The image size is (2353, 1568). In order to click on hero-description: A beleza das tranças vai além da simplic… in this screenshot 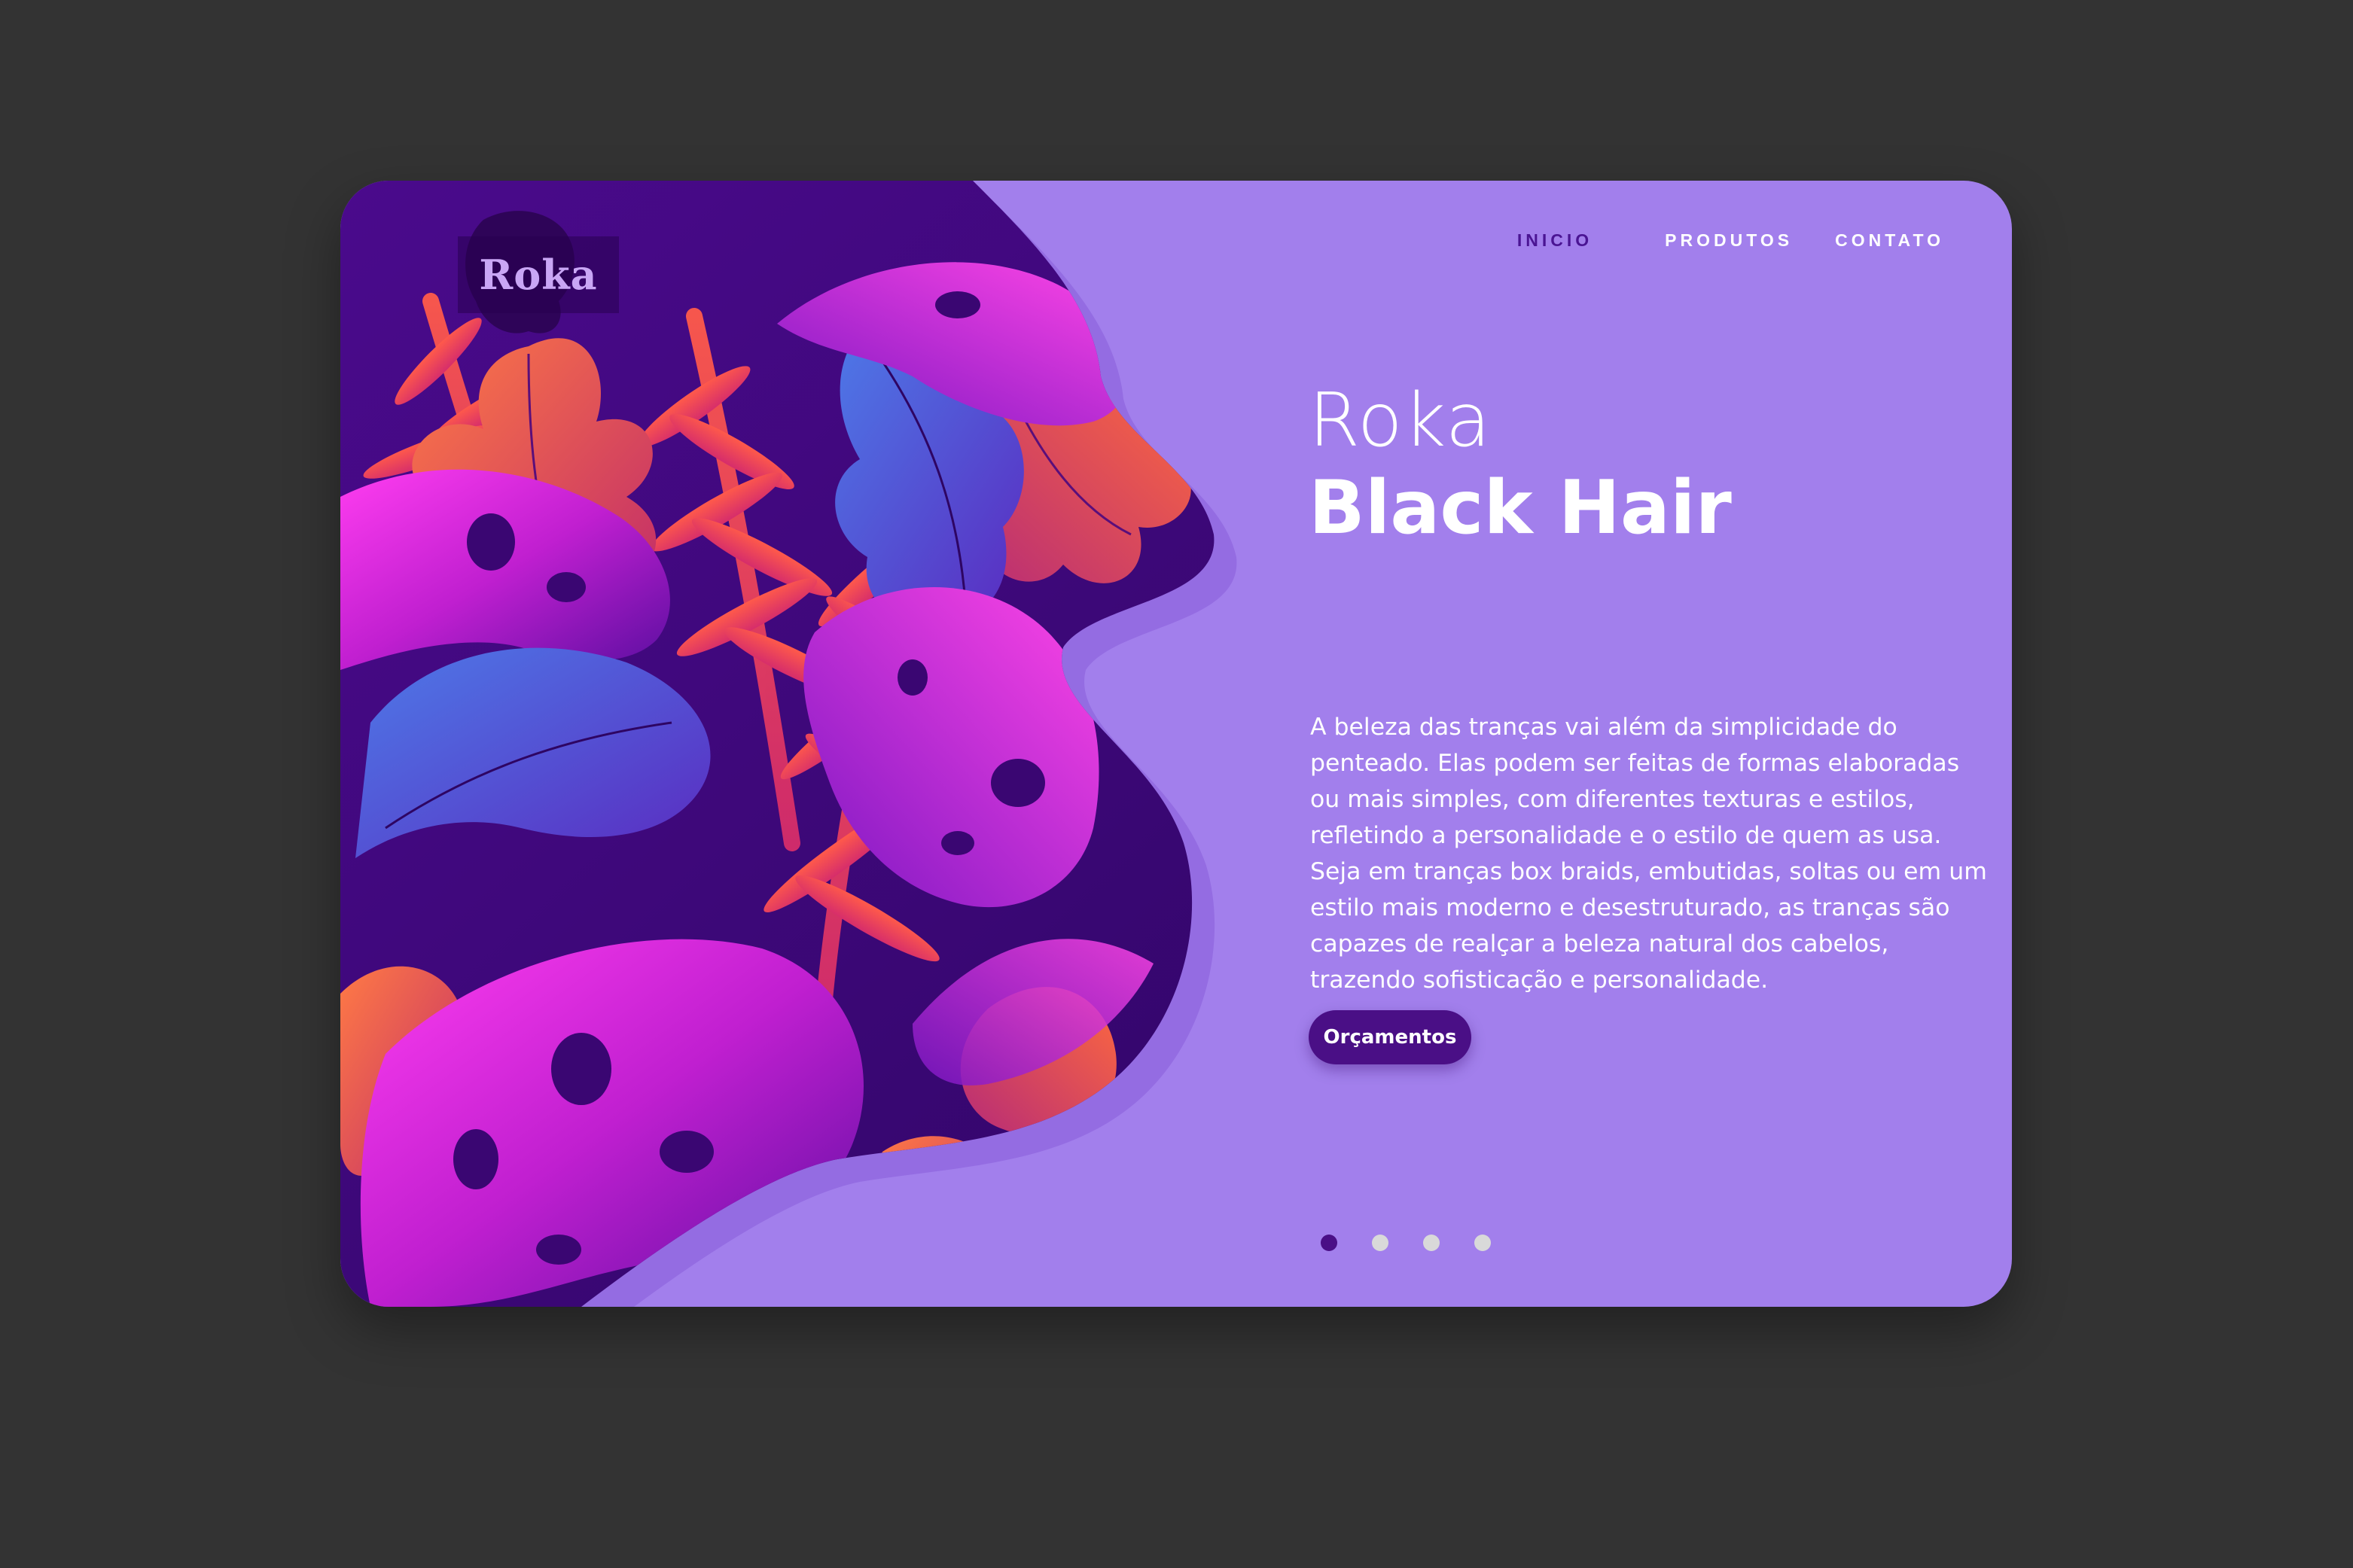, I will do `click(1648, 853)`.